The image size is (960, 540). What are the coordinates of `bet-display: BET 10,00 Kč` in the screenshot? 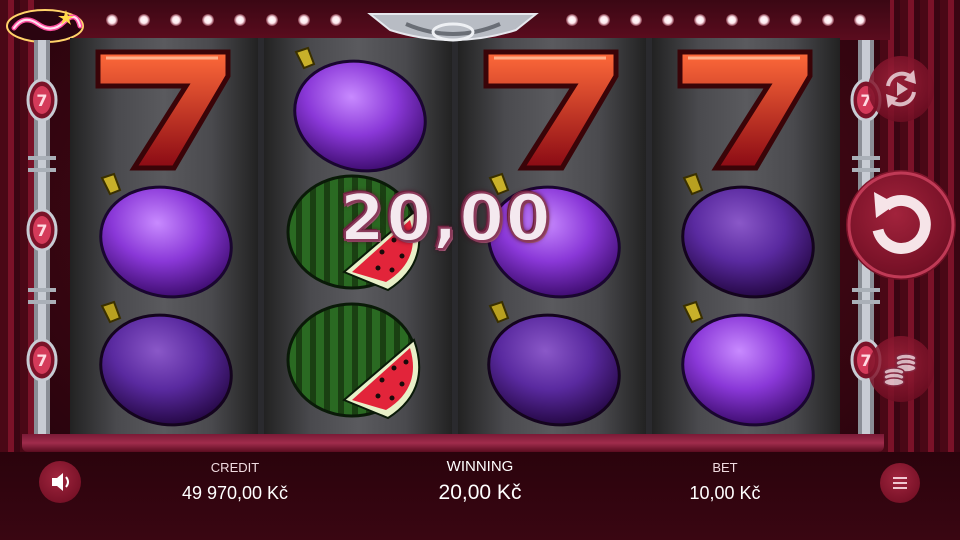 It's located at (725, 482).